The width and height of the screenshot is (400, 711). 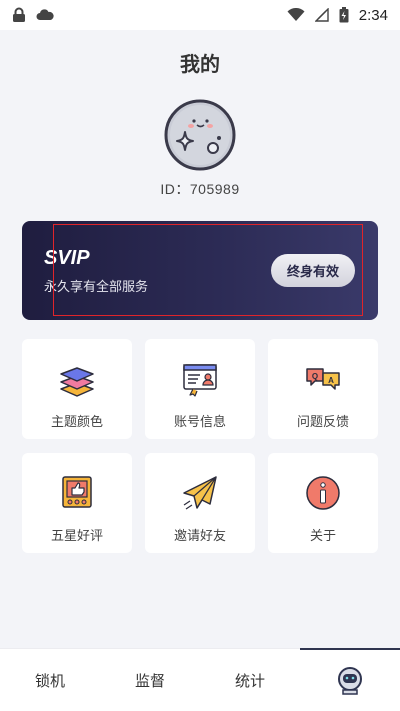 What do you see at coordinates (373, 15) in the screenshot?
I see `status-time: 2:34` at bounding box center [373, 15].